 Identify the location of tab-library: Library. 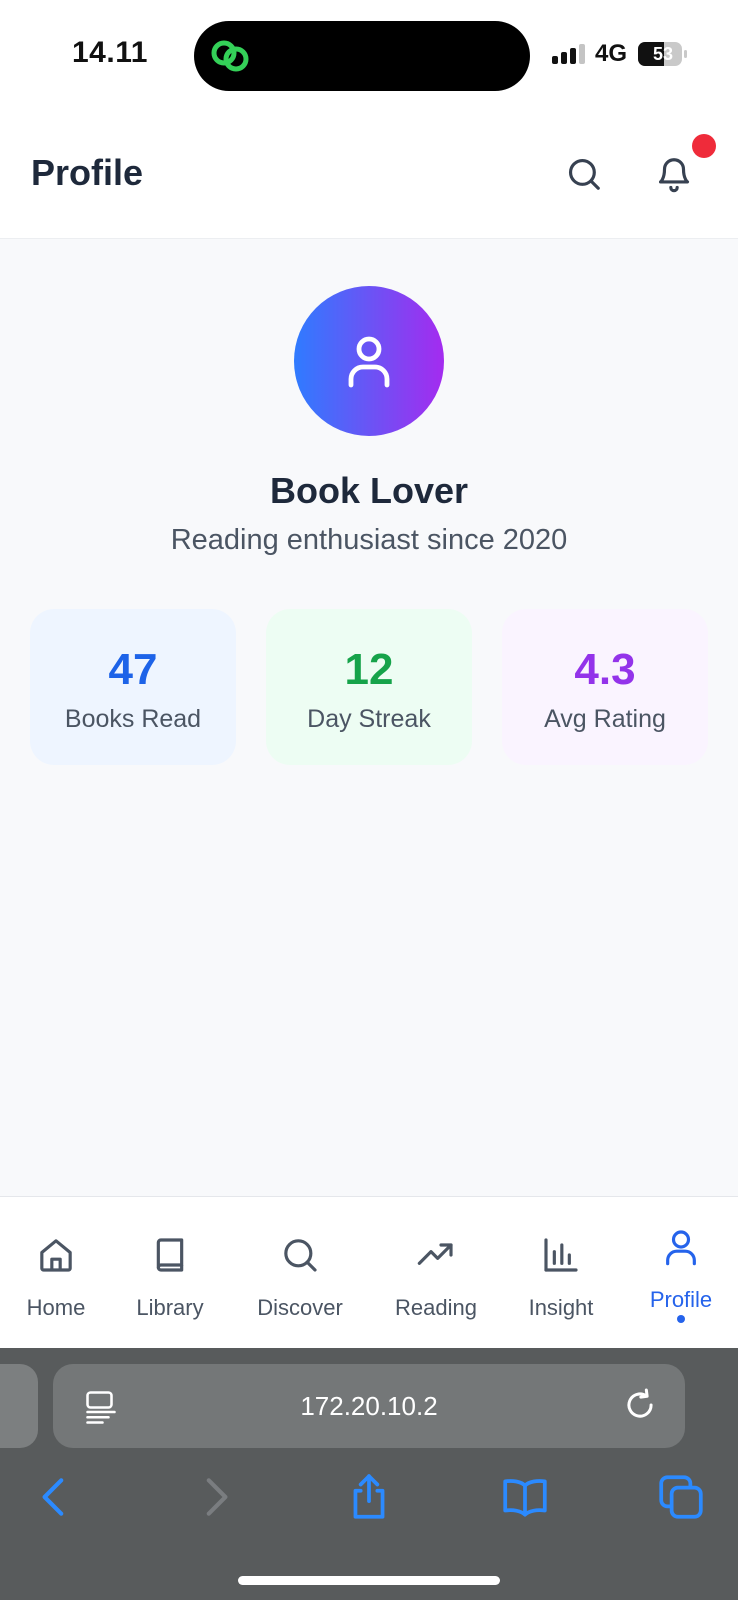
(170, 1273).